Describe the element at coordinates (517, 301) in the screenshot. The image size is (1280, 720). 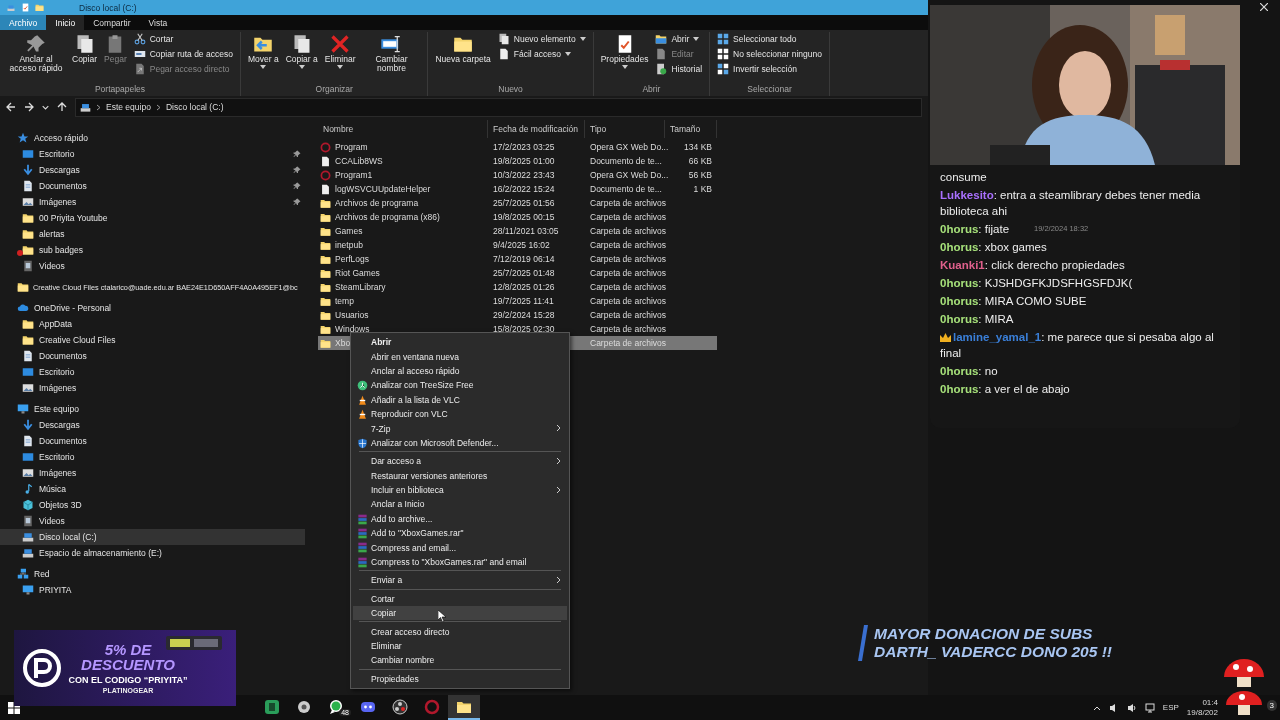
I see `file-row: temp 19/7/2025 11:41 Carpeta de archivos` at that location.